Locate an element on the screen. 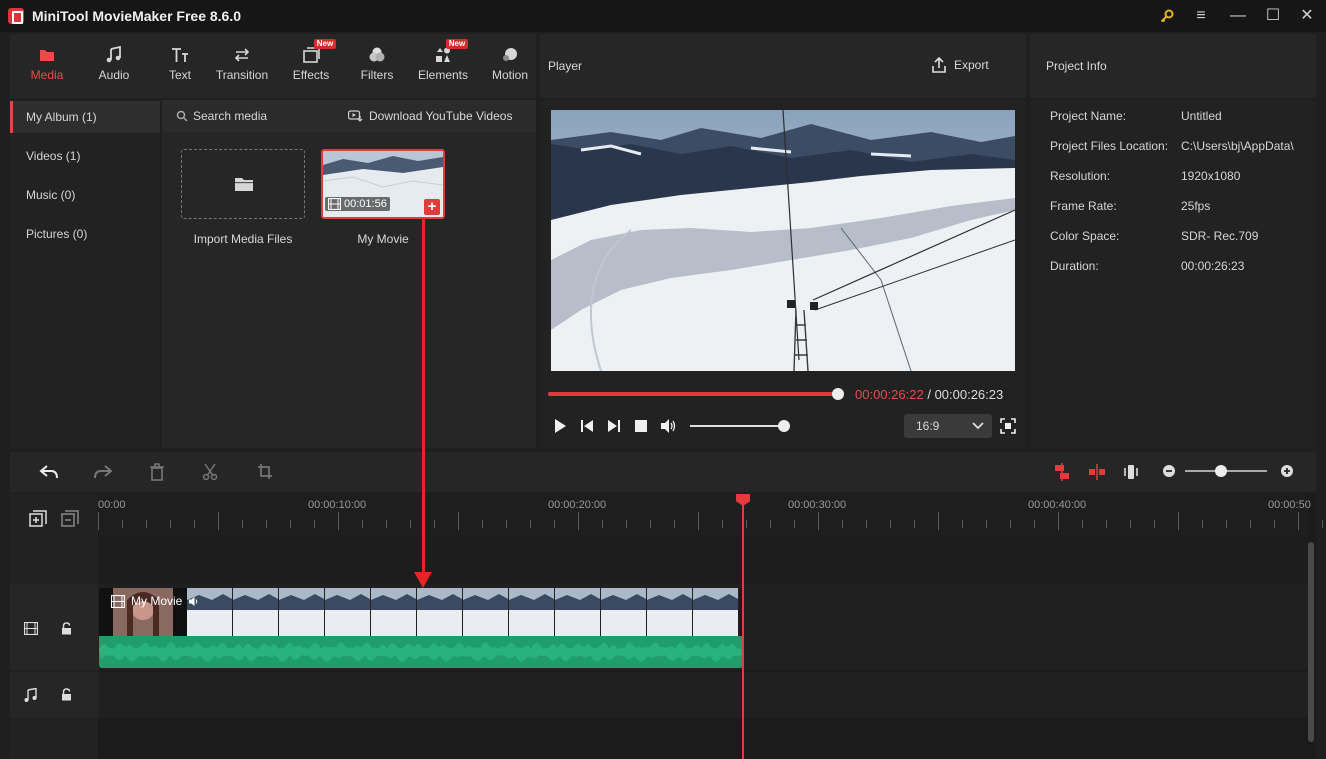  search-input: Search media is located at coordinates (221, 116).